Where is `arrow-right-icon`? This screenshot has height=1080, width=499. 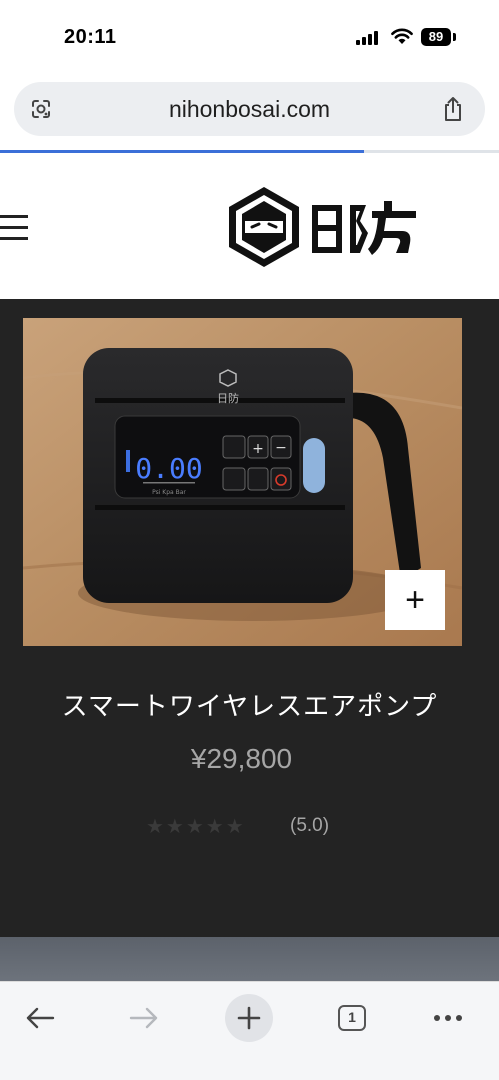
arrow-right-icon is located at coordinates (143, 1018).